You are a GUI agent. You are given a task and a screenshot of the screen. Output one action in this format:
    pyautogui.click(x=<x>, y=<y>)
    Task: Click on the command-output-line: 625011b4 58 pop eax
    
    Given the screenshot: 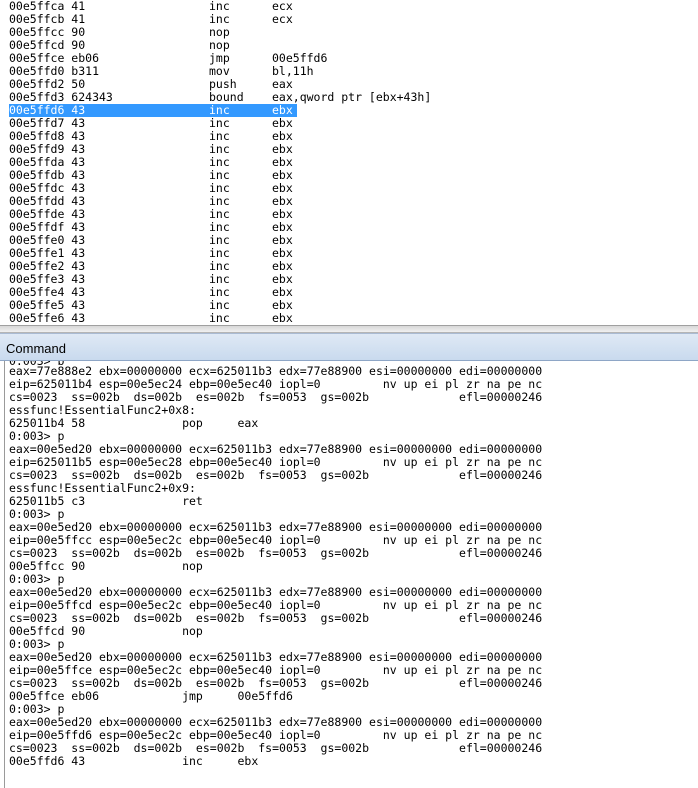 What is the action you would take?
    pyautogui.click(x=134, y=423)
    